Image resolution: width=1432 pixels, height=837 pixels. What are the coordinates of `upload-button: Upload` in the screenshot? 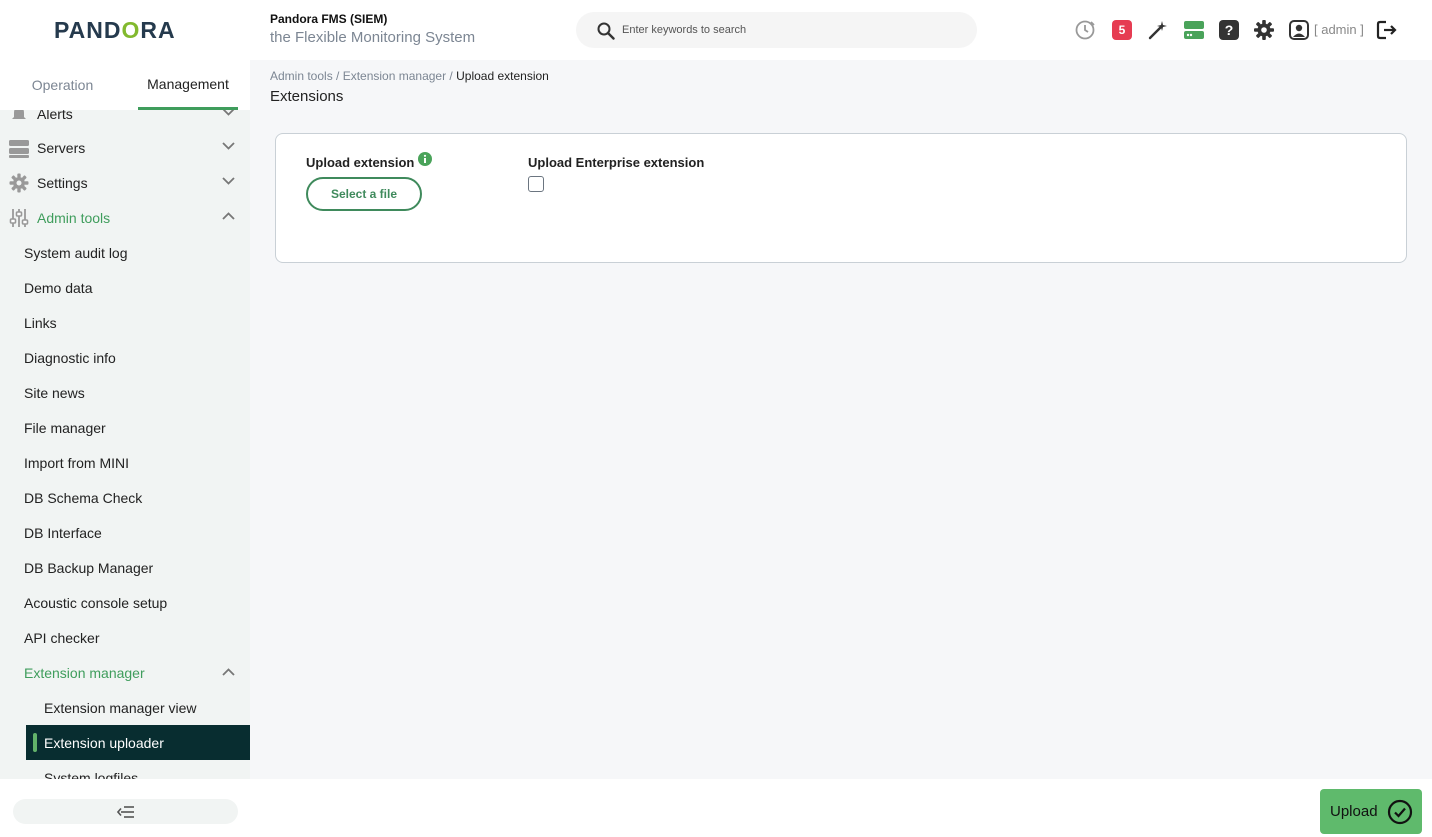 It's located at (1371, 811).